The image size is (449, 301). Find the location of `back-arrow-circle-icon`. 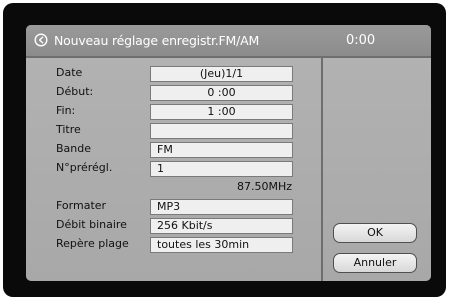

back-arrow-circle-icon is located at coordinates (41, 40).